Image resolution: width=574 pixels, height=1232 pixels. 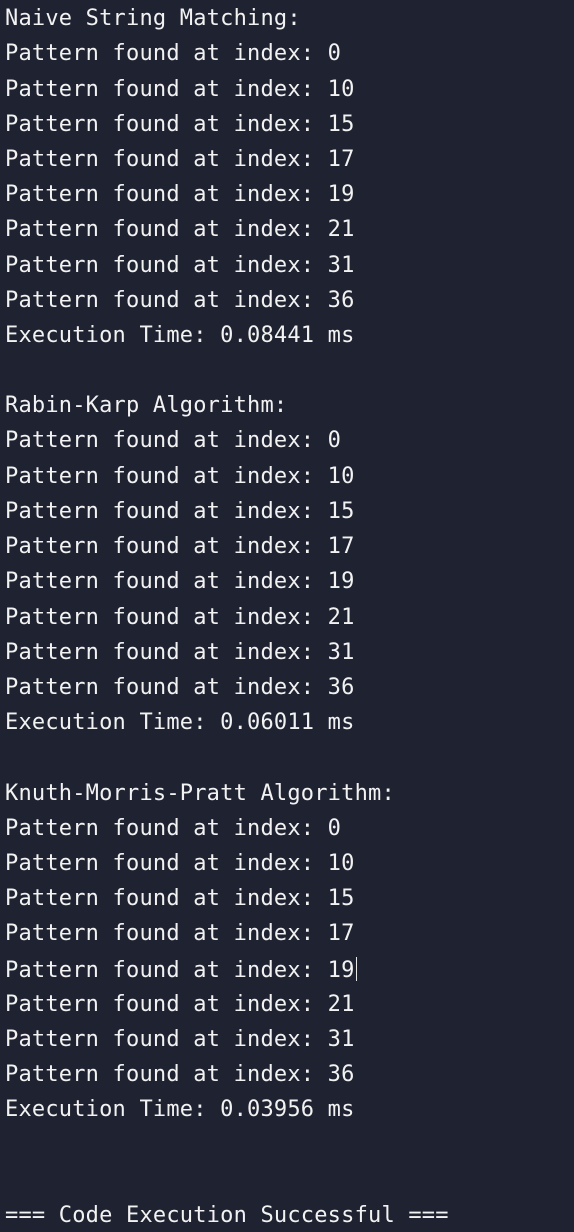 I want to click on section-title-rabin-karp: Rabin-Karp Algorithm:, so click(x=146, y=405).